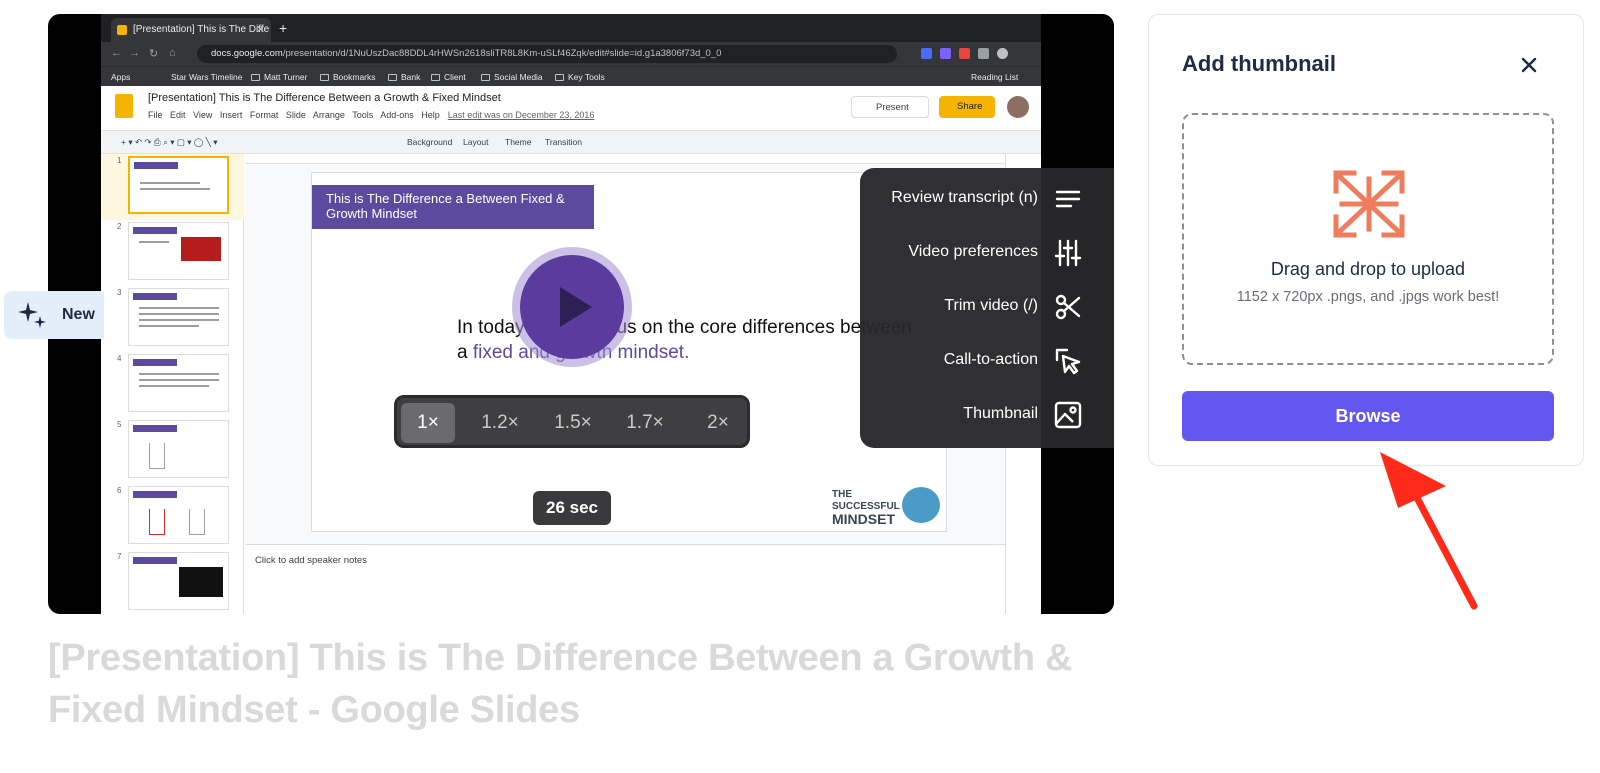 This screenshot has height=773, width=1600. I want to click on slide-thumb: 7, so click(172, 582).